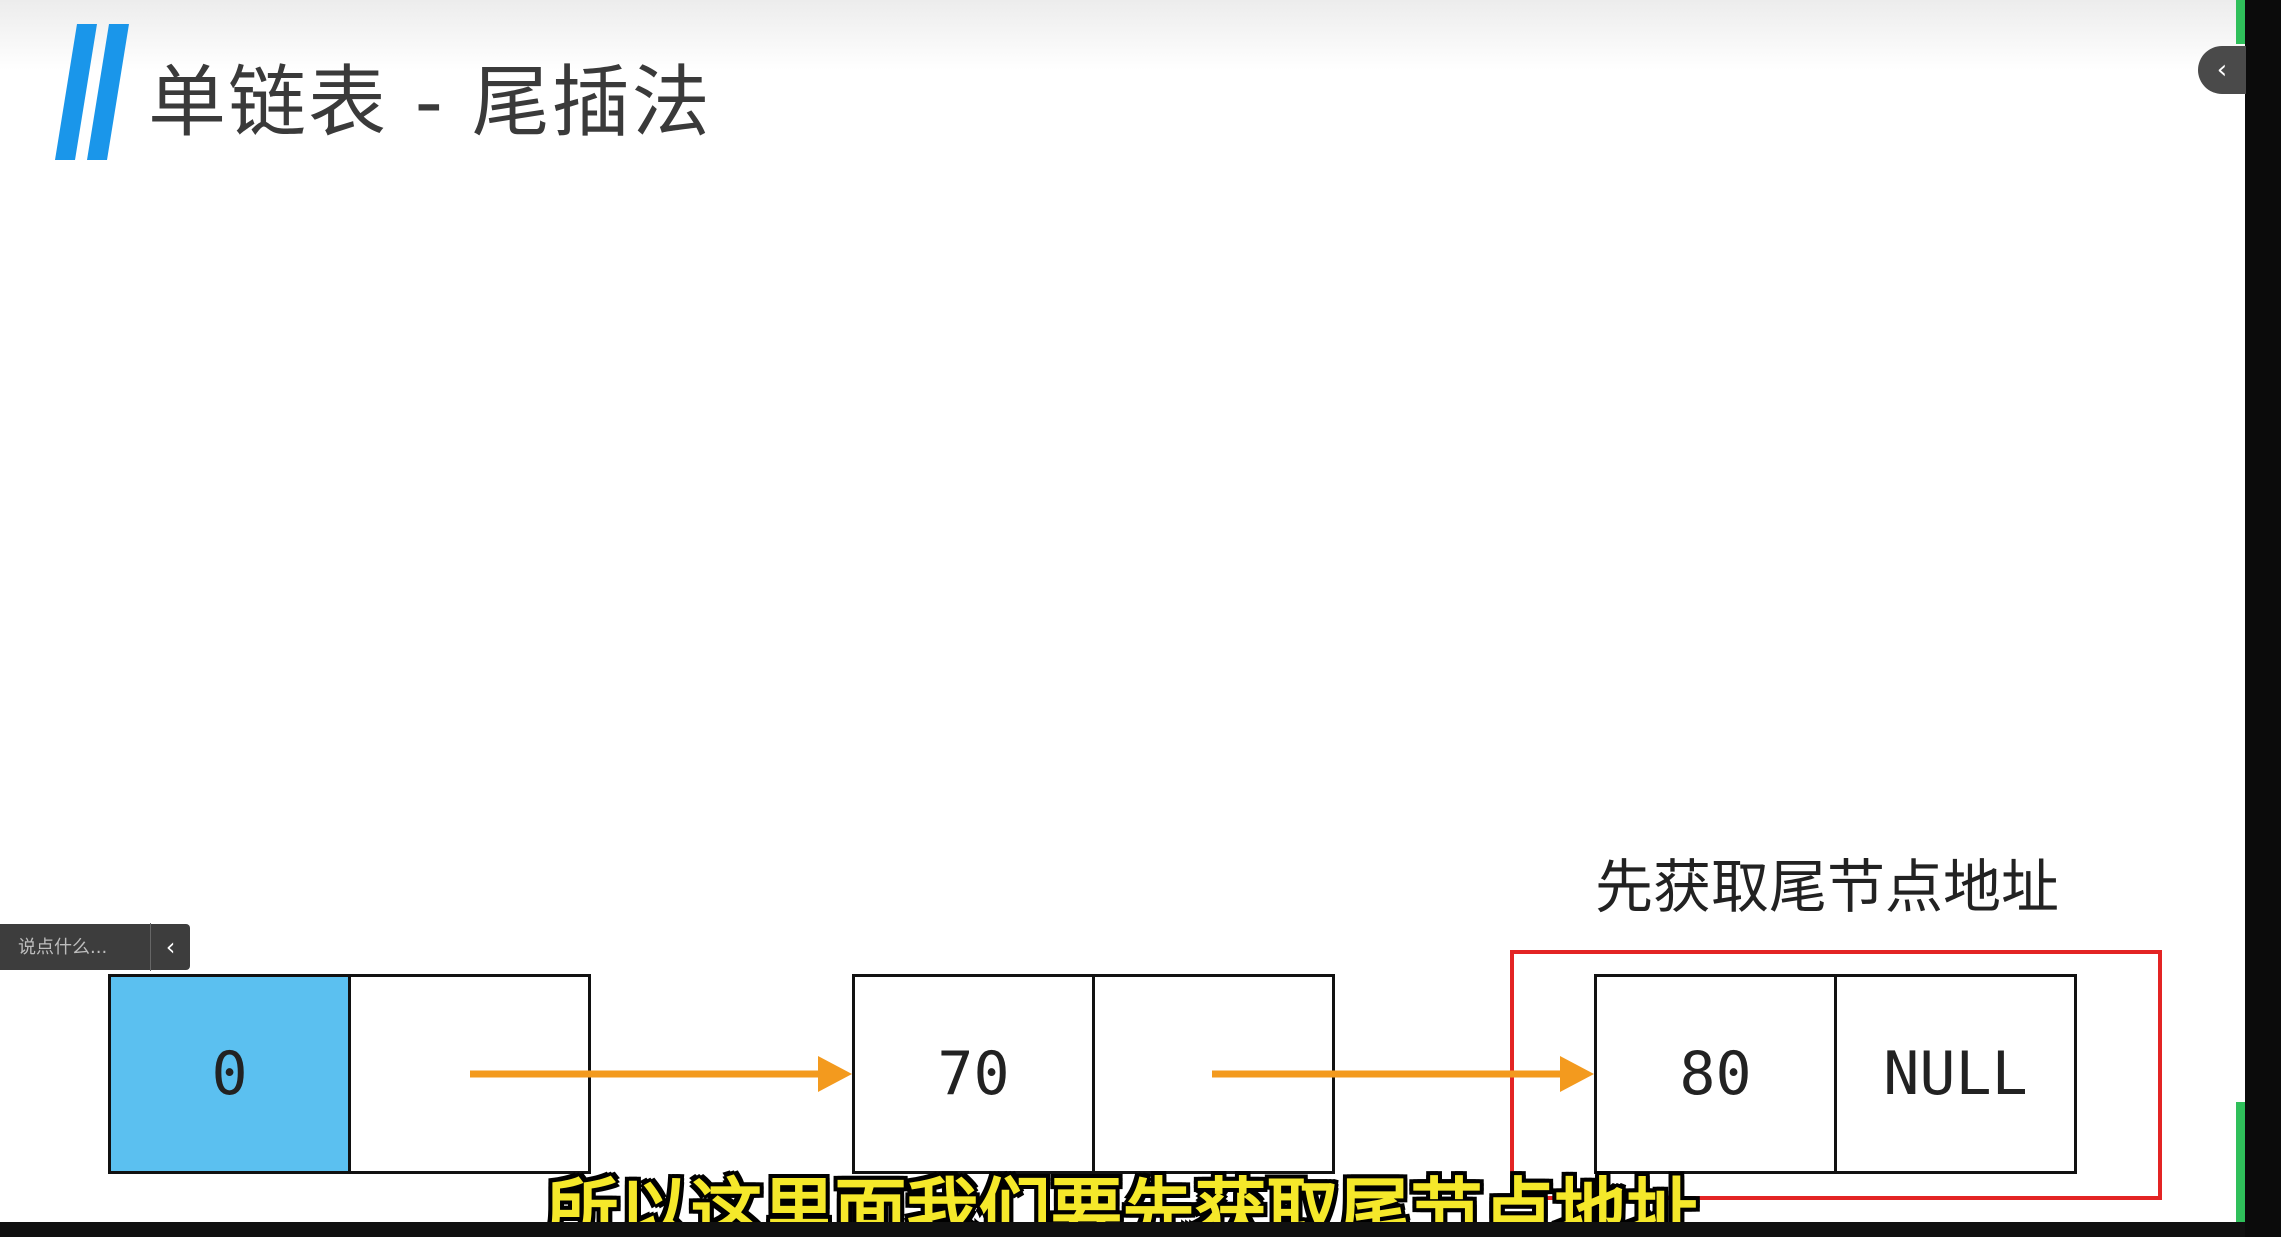 This screenshot has height=1237, width=2281. Describe the element at coordinates (1213, 1074) in the screenshot. I see `node-1-next-cell` at that location.